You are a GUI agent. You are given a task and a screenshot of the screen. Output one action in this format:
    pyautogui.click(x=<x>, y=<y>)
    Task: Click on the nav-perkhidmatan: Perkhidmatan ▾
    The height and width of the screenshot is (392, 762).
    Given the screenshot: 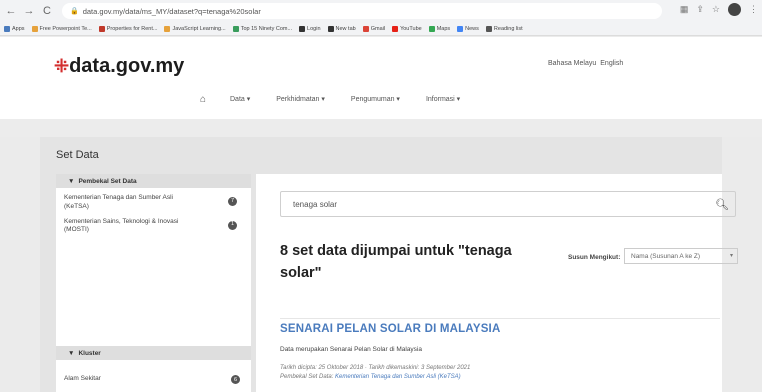 What is the action you would take?
    pyautogui.click(x=300, y=99)
    